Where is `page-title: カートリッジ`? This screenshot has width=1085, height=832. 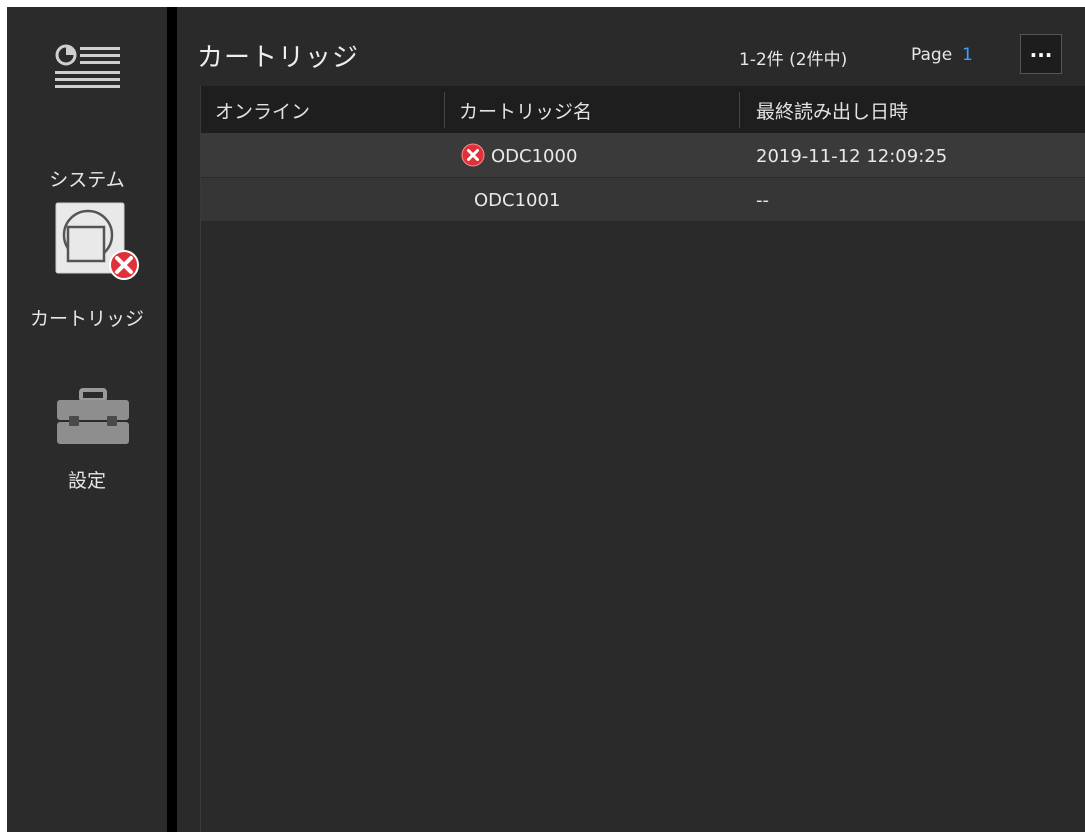
page-title: カートリッジ is located at coordinates (278, 58).